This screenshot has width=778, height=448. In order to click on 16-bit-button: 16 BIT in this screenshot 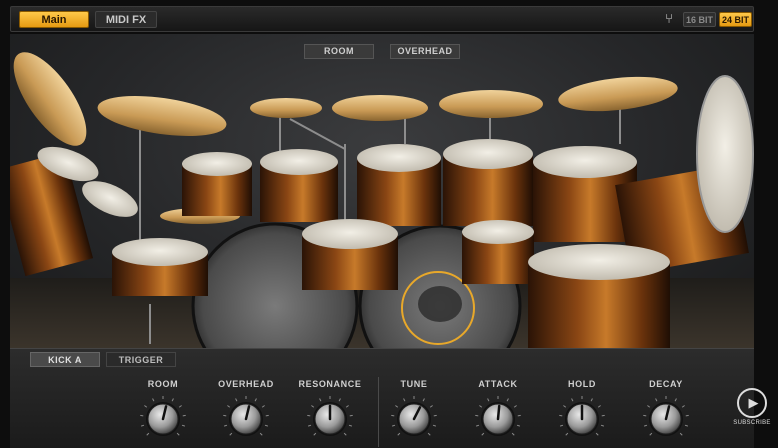, I will do `click(699, 19)`.